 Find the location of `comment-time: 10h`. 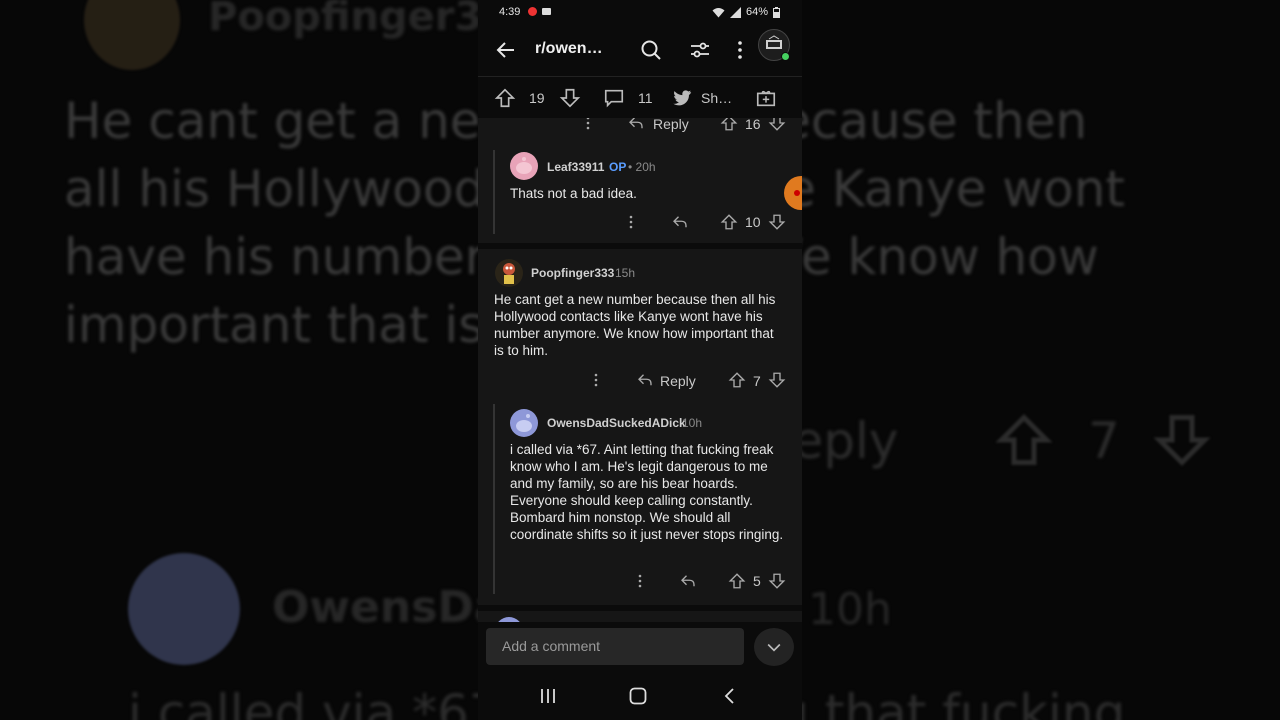

comment-time: 10h is located at coordinates (692, 423).